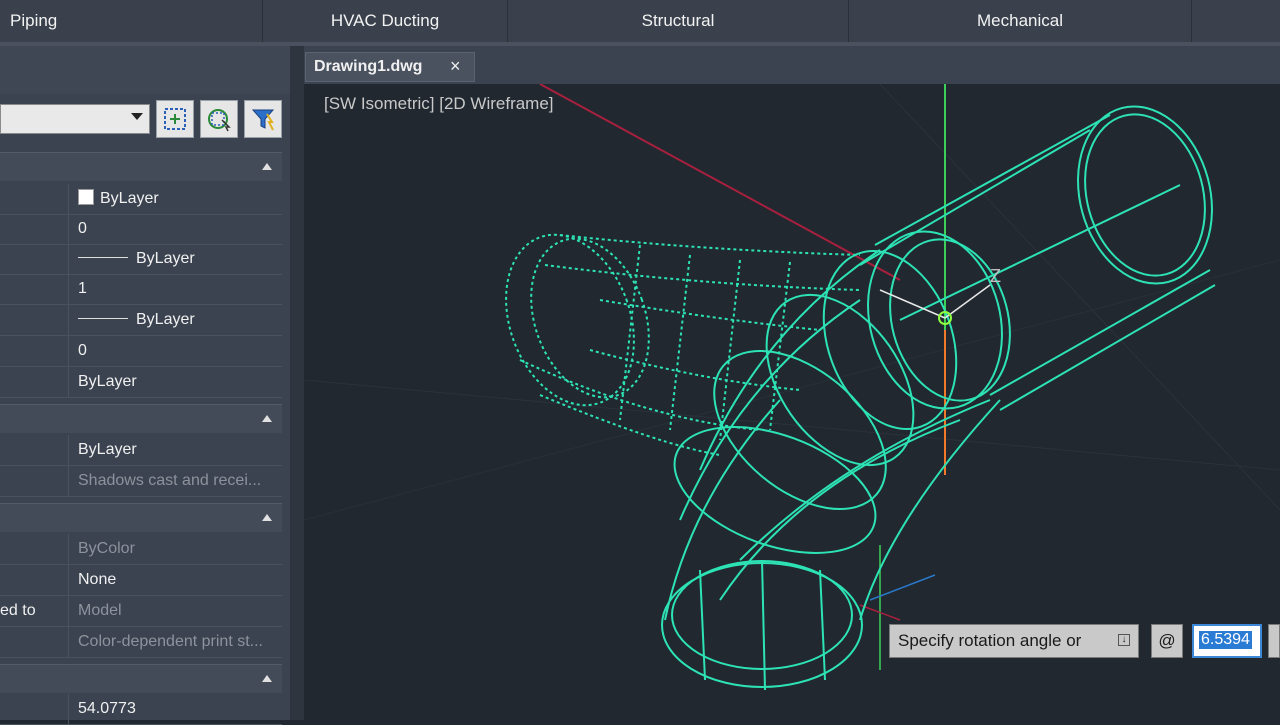 This screenshot has width=1280, height=725. I want to click on quick-select-filter-icon, so click(263, 120).